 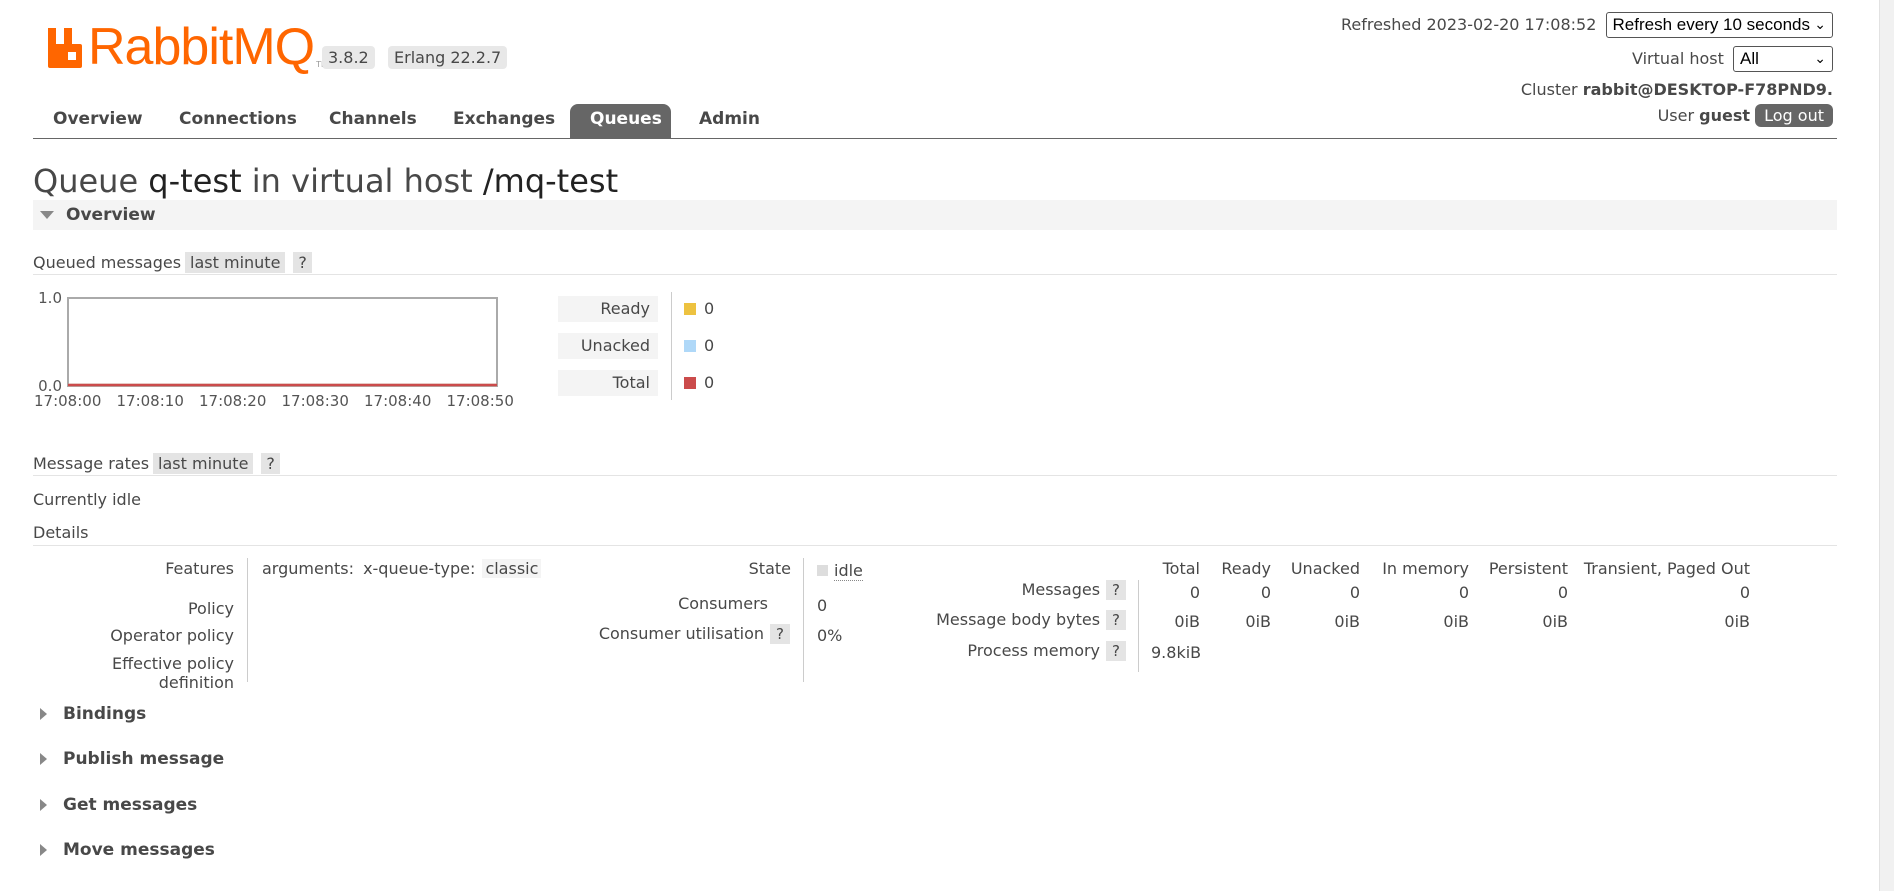 I want to click on vhost-name: /mq-test, so click(x=550, y=181).